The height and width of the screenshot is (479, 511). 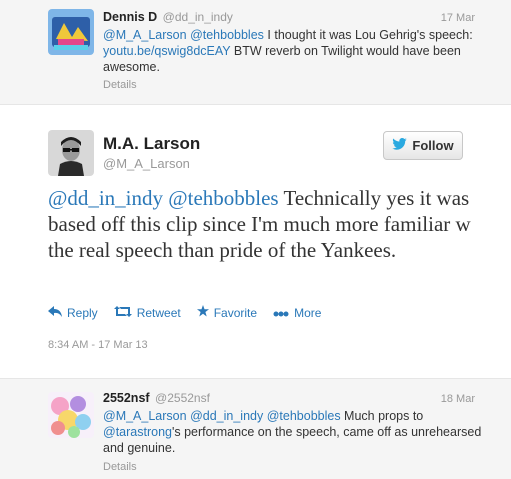 I want to click on retweet-button: Retweet, so click(x=147, y=312).